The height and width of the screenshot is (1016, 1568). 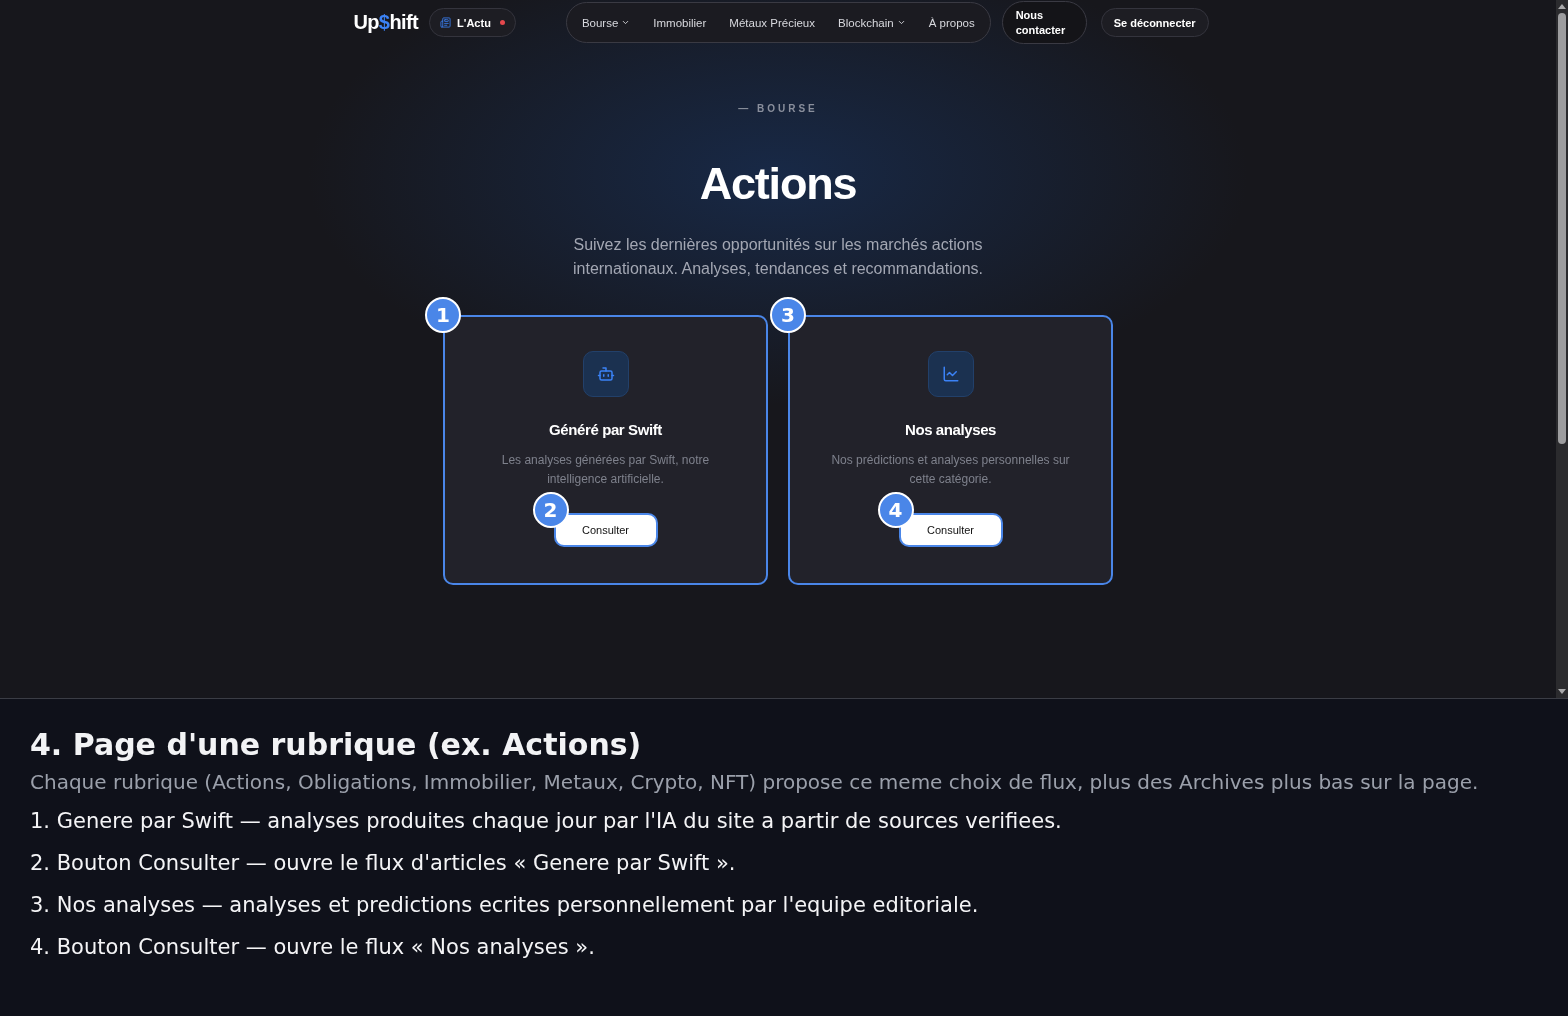 What do you see at coordinates (550, 510) in the screenshot?
I see `step-marker: 2` at bounding box center [550, 510].